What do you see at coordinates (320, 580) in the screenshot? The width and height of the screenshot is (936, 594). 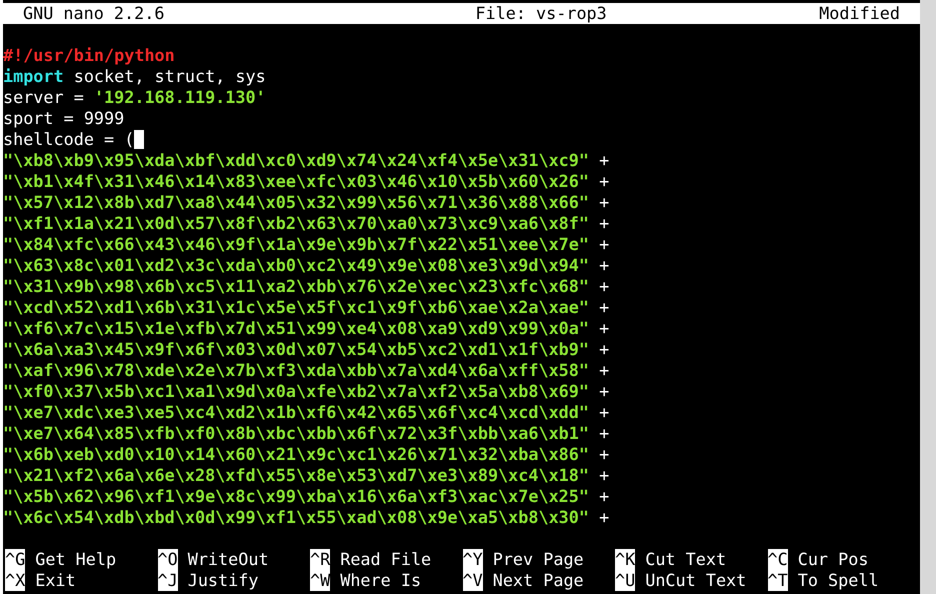 I see `shortcut-key: ^W` at bounding box center [320, 580].